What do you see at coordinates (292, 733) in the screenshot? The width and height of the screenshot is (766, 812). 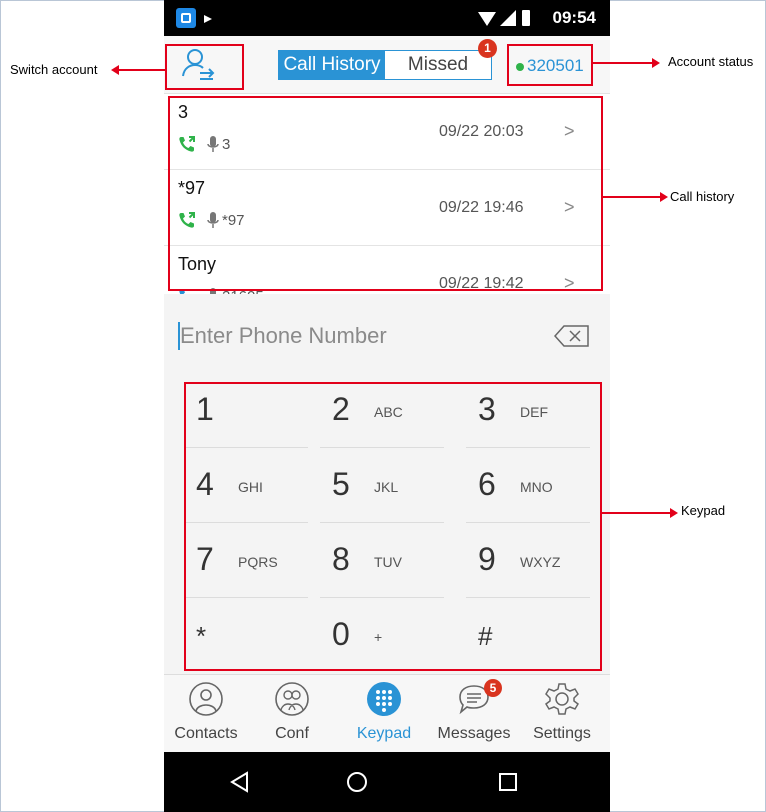 I see `nav-label: Conf` at bounding box center [292, 733].